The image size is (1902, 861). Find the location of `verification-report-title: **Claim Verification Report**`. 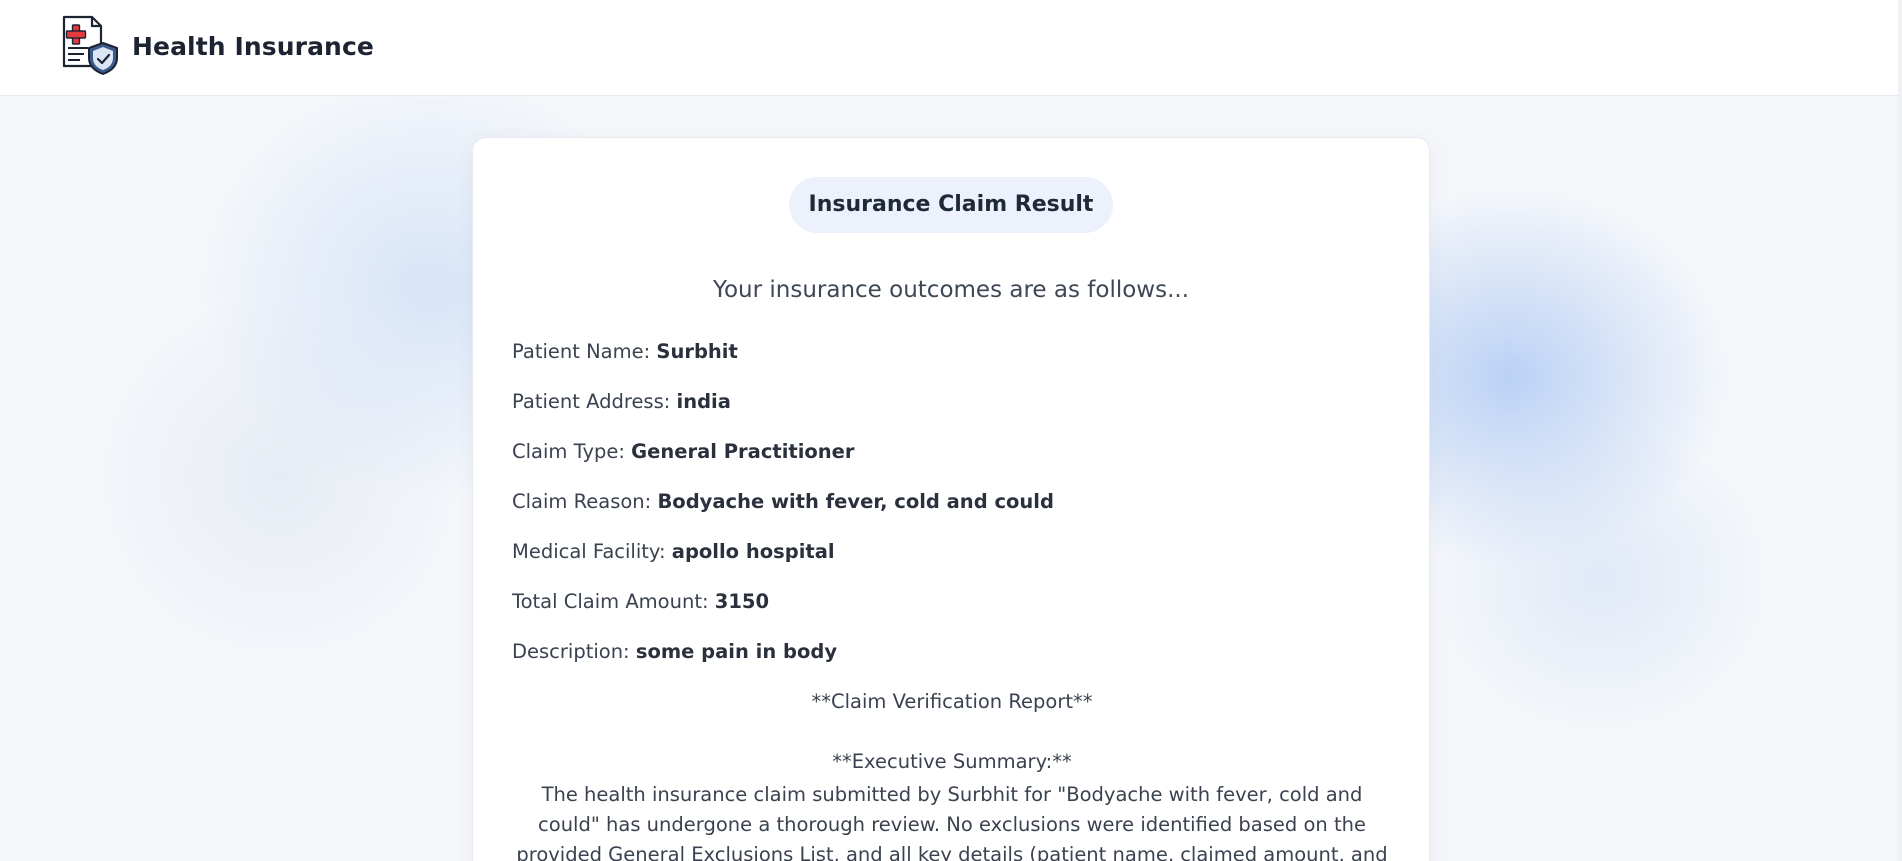

verification-report-title: **Claim Verification Report** is located at coordinates (952, 701).